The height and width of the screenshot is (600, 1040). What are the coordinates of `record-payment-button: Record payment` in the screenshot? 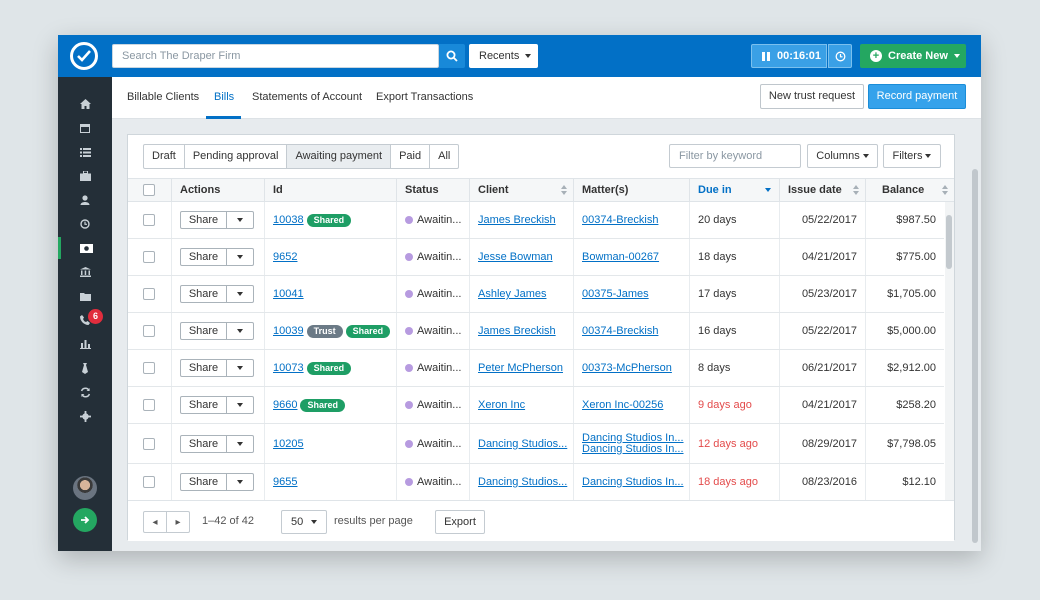 It's located at (917, 96).